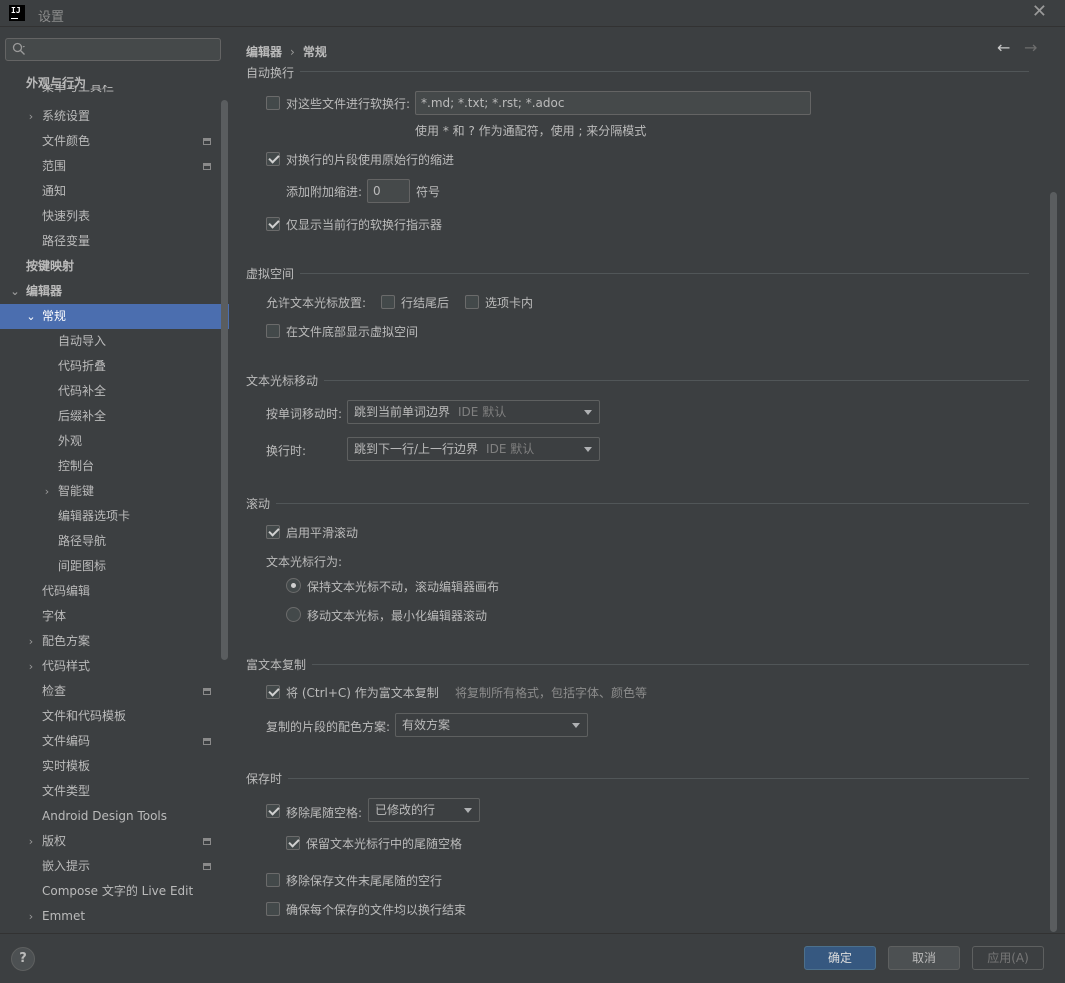 This screenshot has height=983, width=1065. I want to click on word-move-label: 按单词移动时:, so click(304, 414).